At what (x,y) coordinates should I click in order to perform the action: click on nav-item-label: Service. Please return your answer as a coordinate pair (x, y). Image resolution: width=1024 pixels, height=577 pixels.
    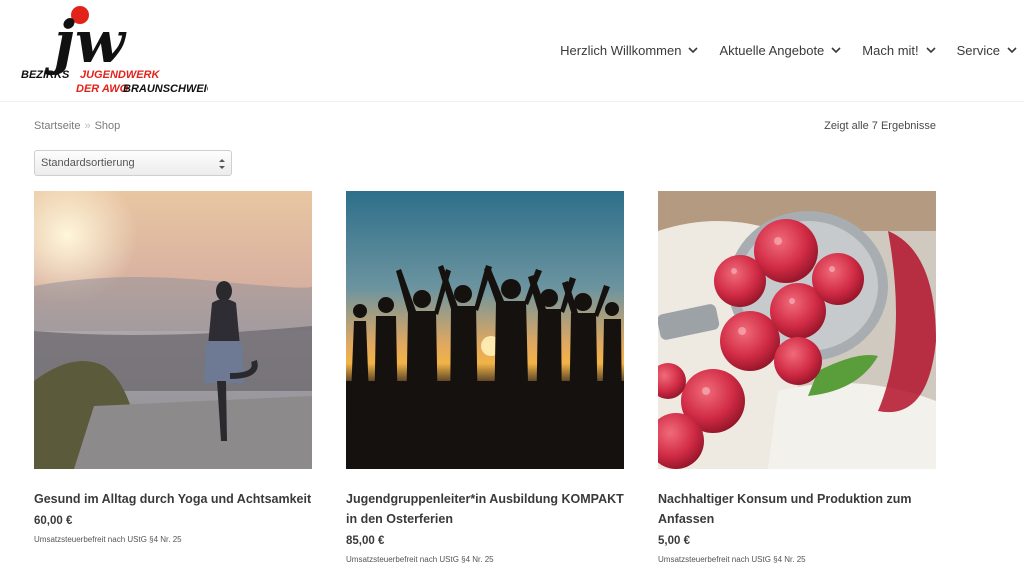
    Looking at the image, I should click on (978, 50).